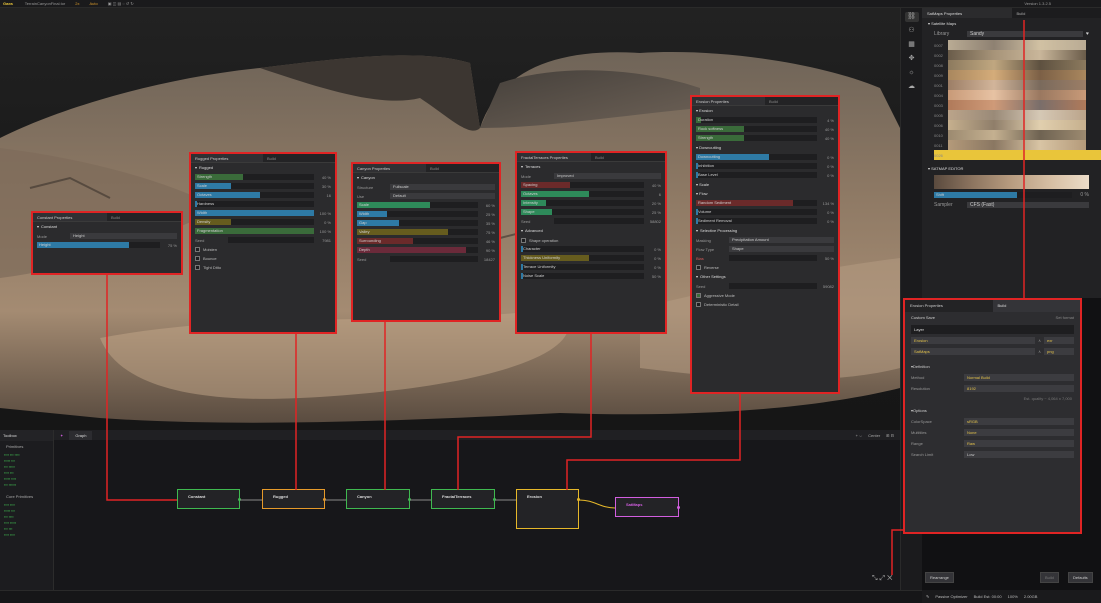 Image resolution: width=1101 pixels, height=603 pixels. Describe the element at coordinates (756, 120) in the screenshot. I see `erosion-param-slider: Duration` at that location.